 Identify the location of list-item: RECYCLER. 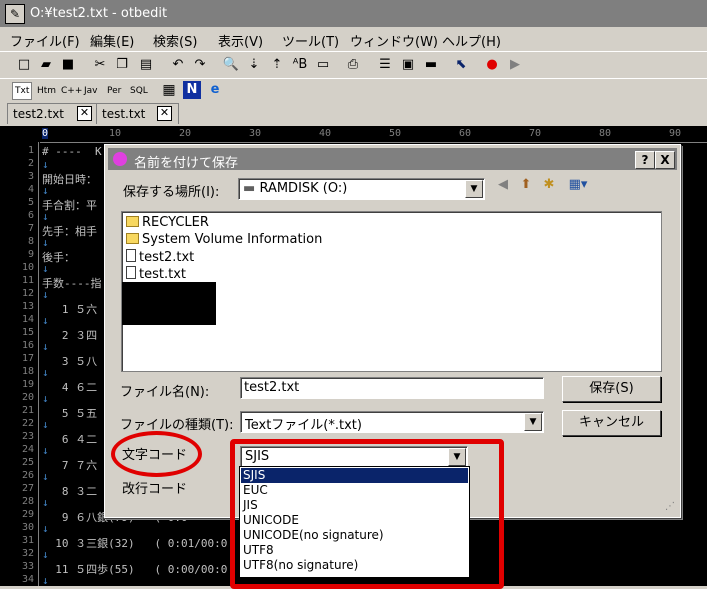
(167, 222).